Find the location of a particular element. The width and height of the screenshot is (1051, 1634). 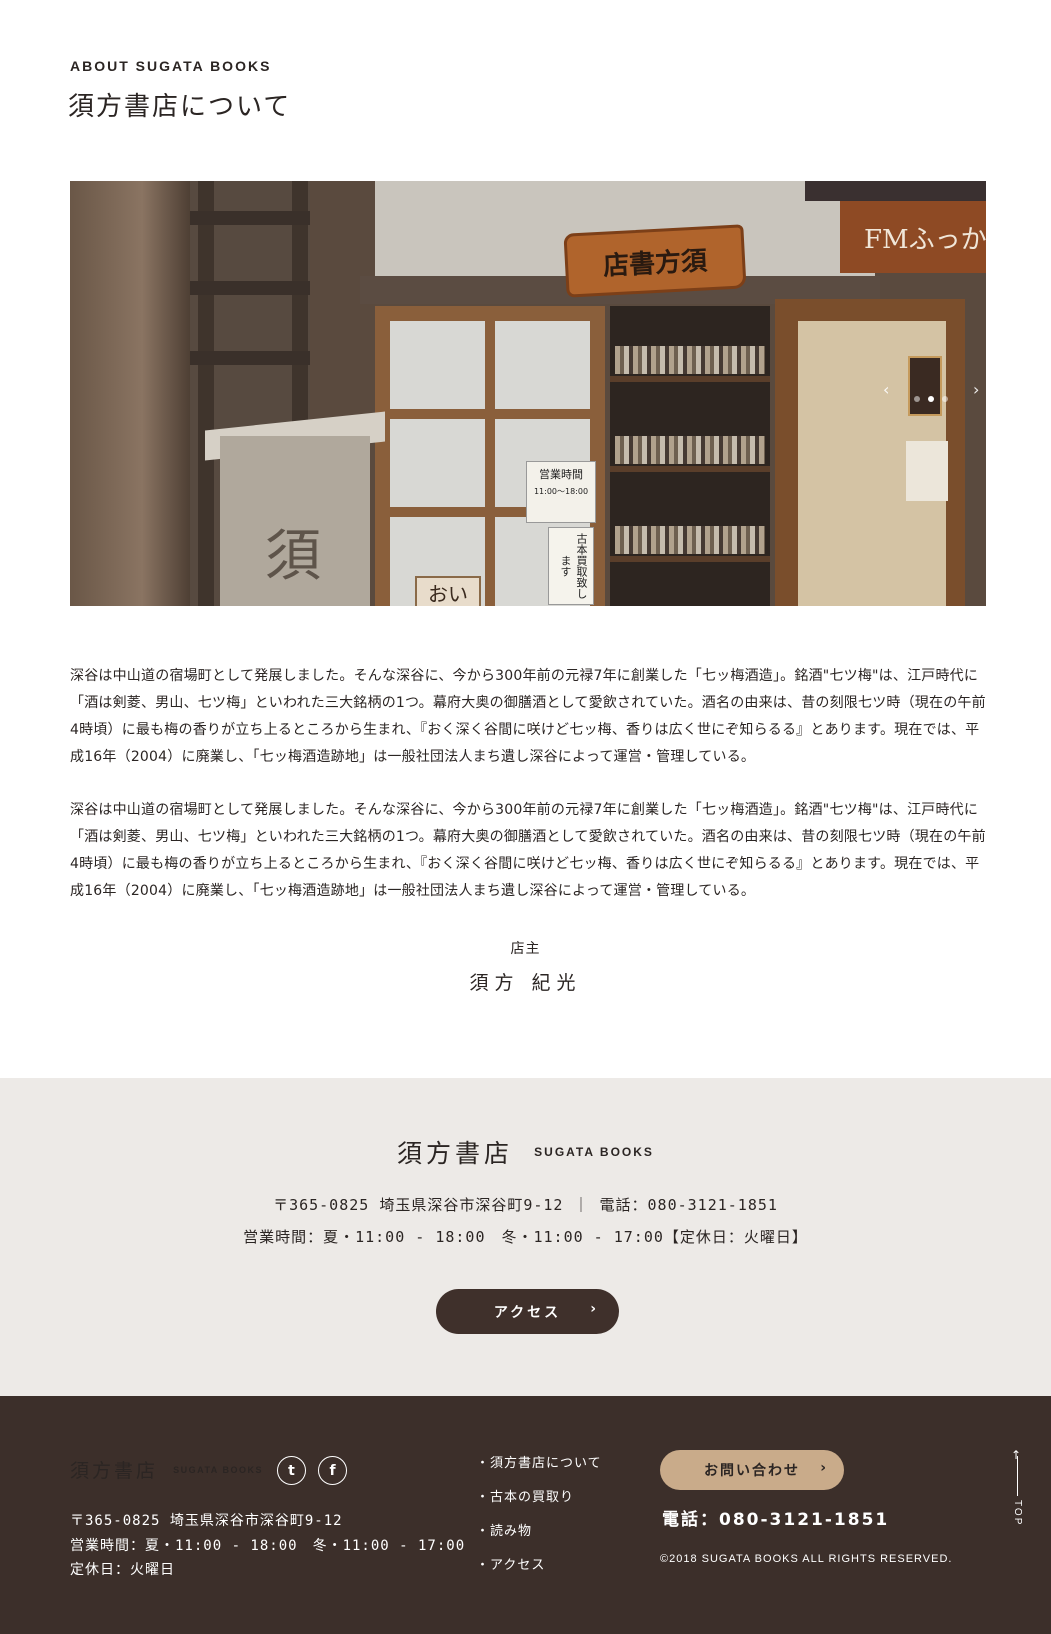

footer-closed-day: 定休日：火曜日 is located at coordinates (122, 1570).